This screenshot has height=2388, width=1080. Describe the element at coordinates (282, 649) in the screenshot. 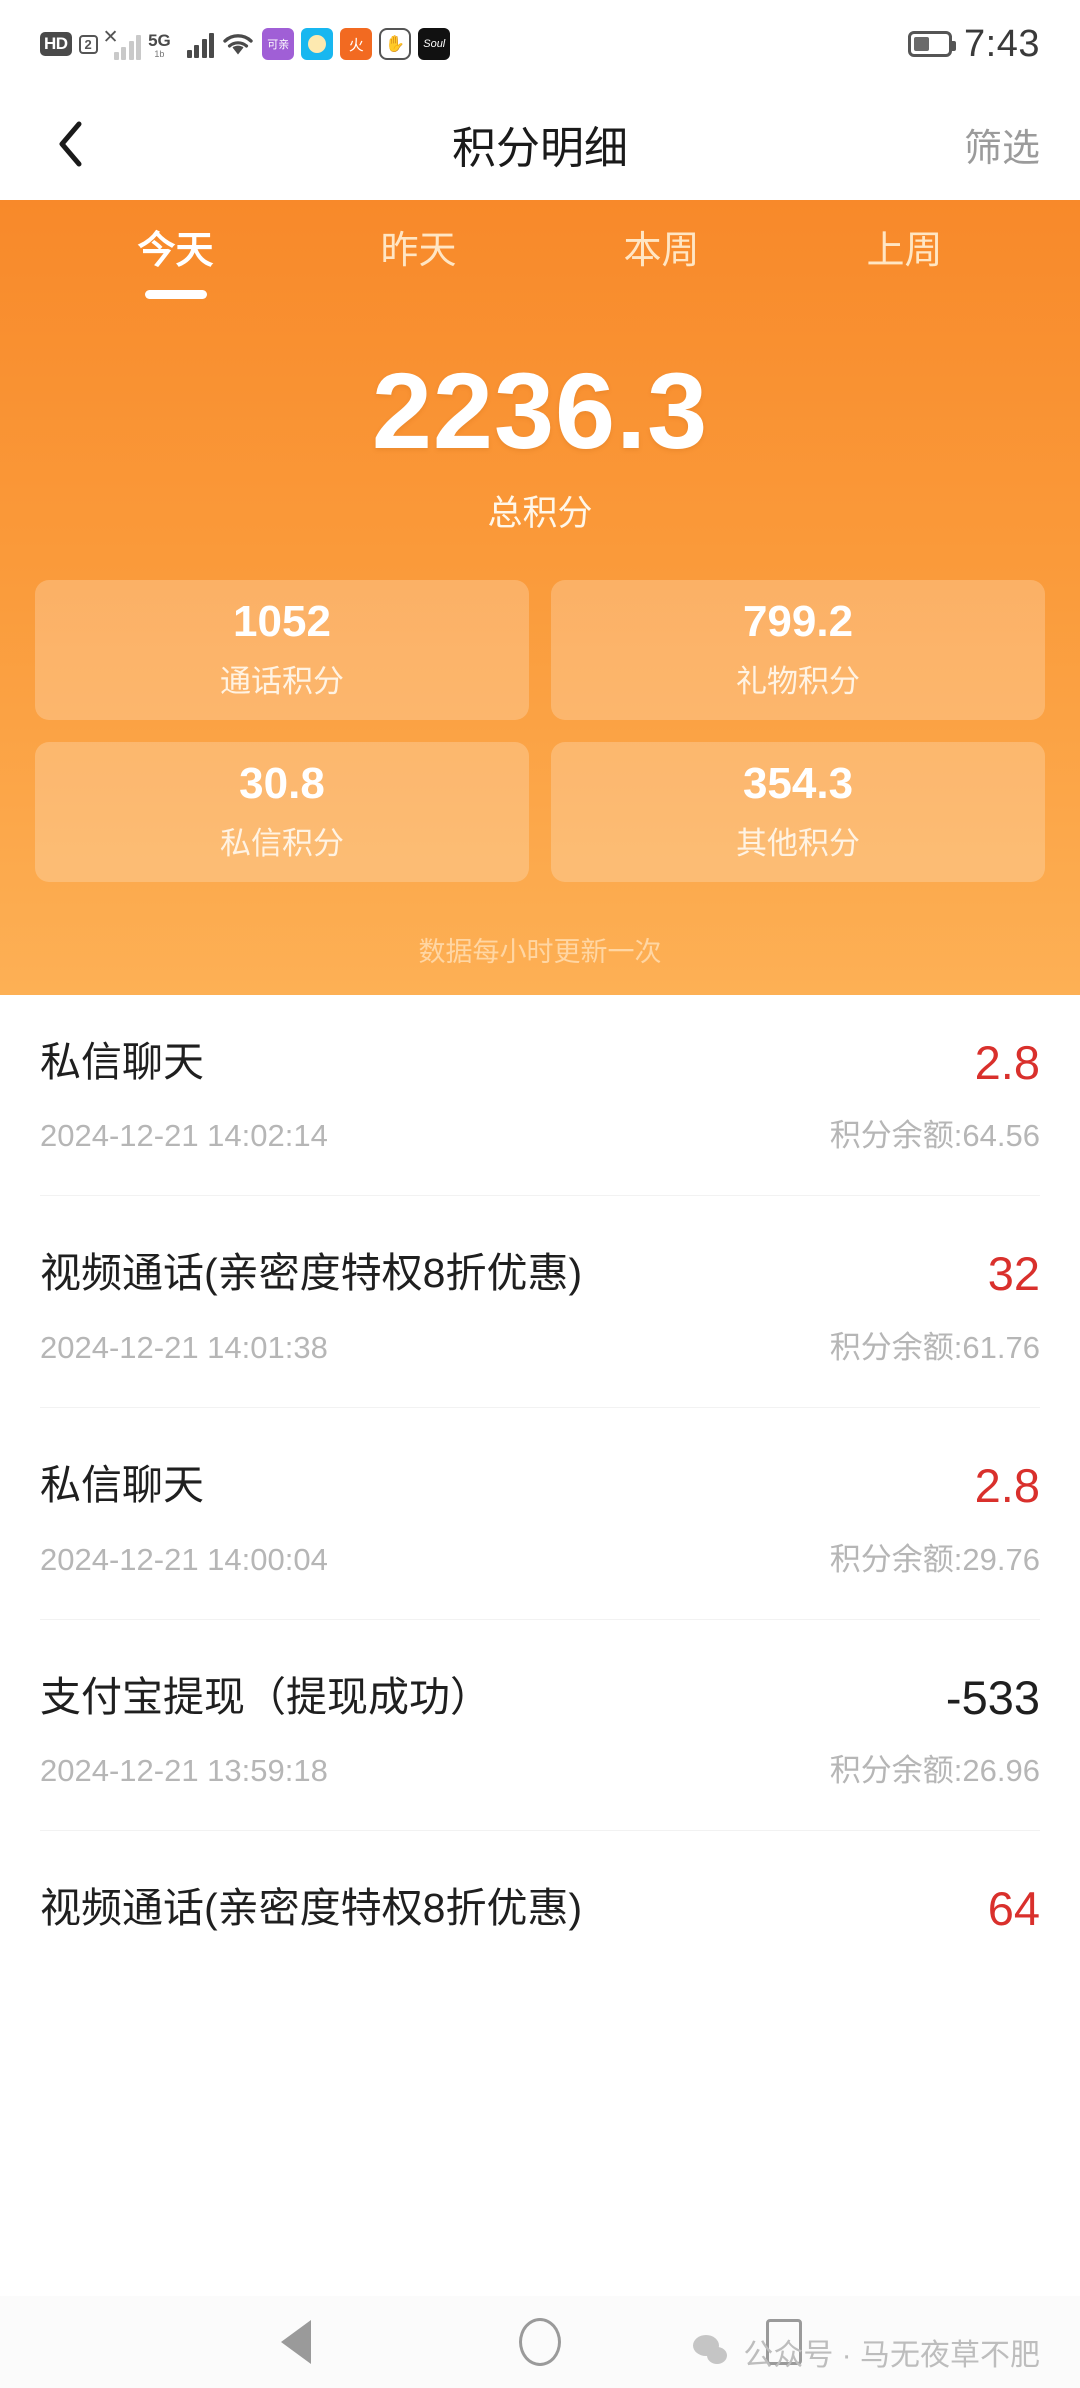

I see `stat-card-call: 1052 通话积分` at that location.